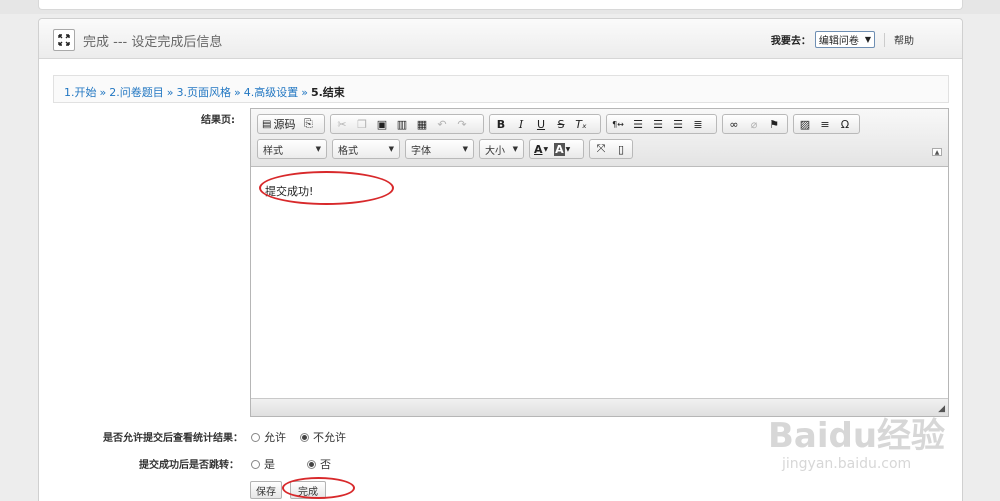 This screenshot has height=501, width=1000. Describe the element at coordinates (271, 92) in the screenshot. I see `breadcrumb-step-advanced: 4.高级设置` at that location.